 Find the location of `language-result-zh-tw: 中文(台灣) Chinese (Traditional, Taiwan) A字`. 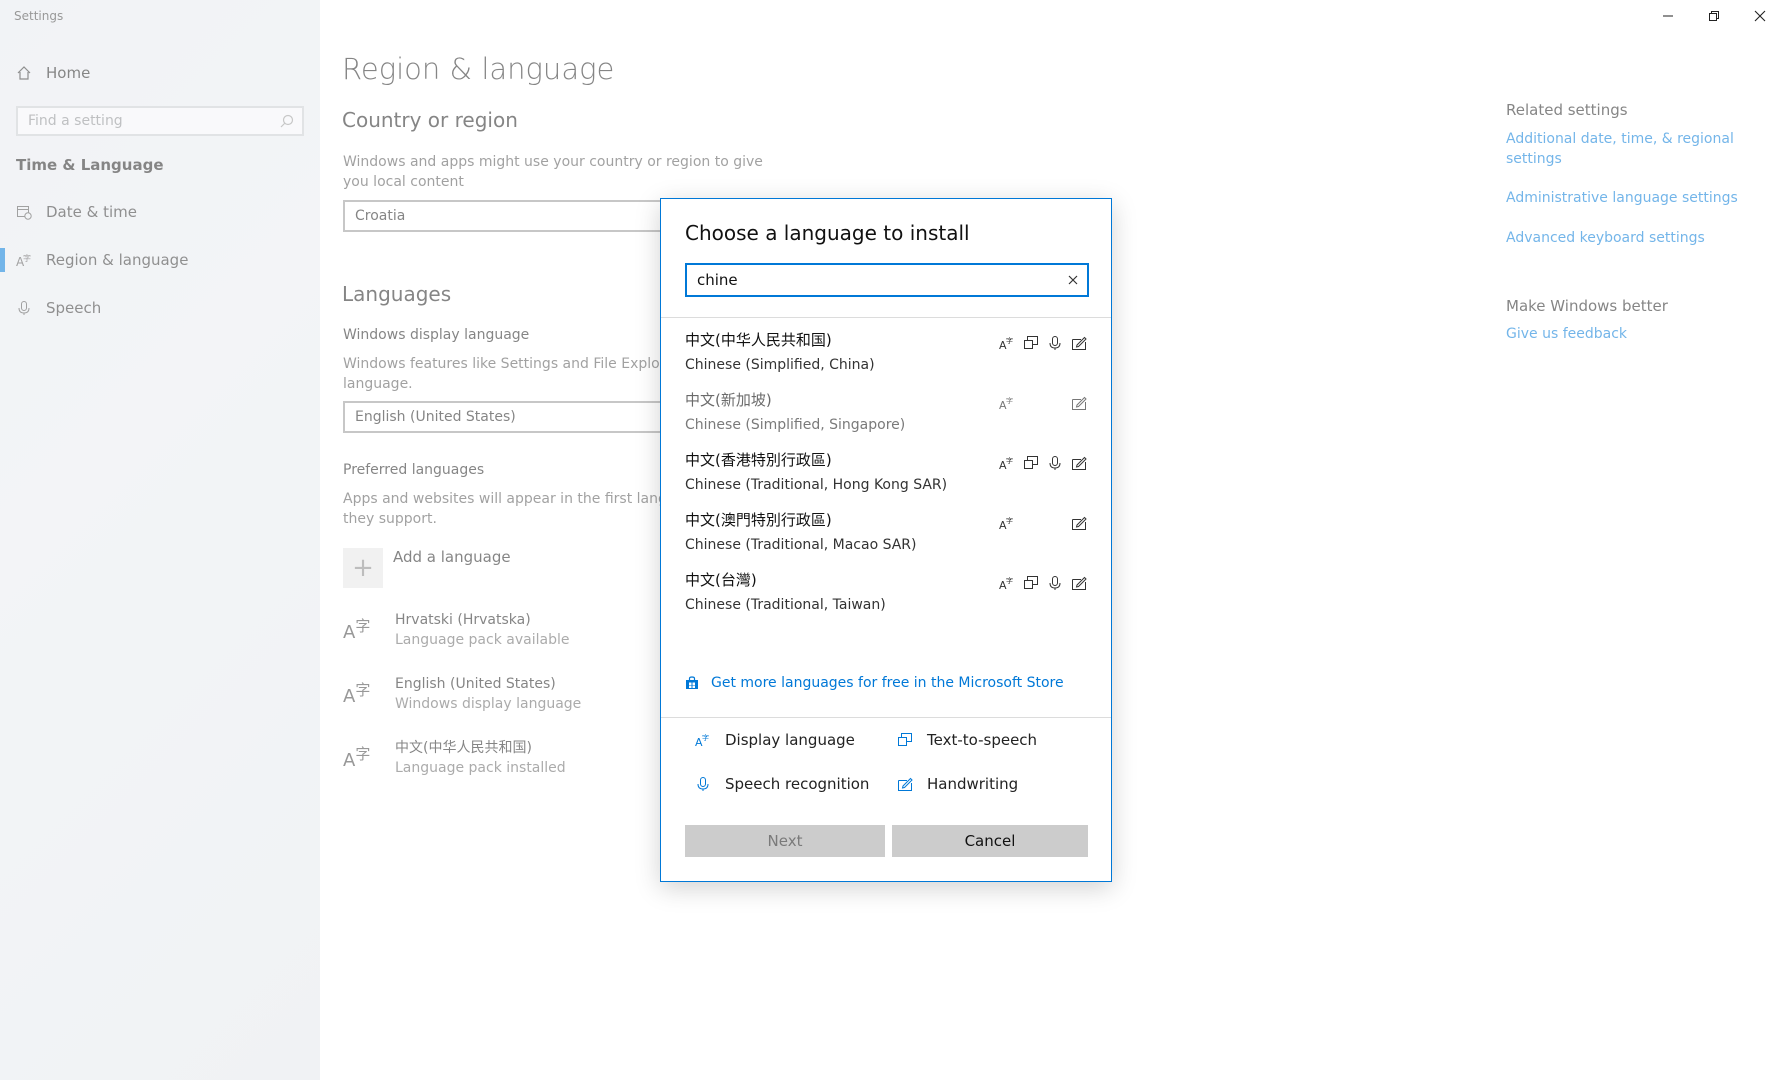

language-result-zh-tw: 中文(台灣) Chinese (Traditional, Taiwan) A字 is located at coordinates (887, 599).